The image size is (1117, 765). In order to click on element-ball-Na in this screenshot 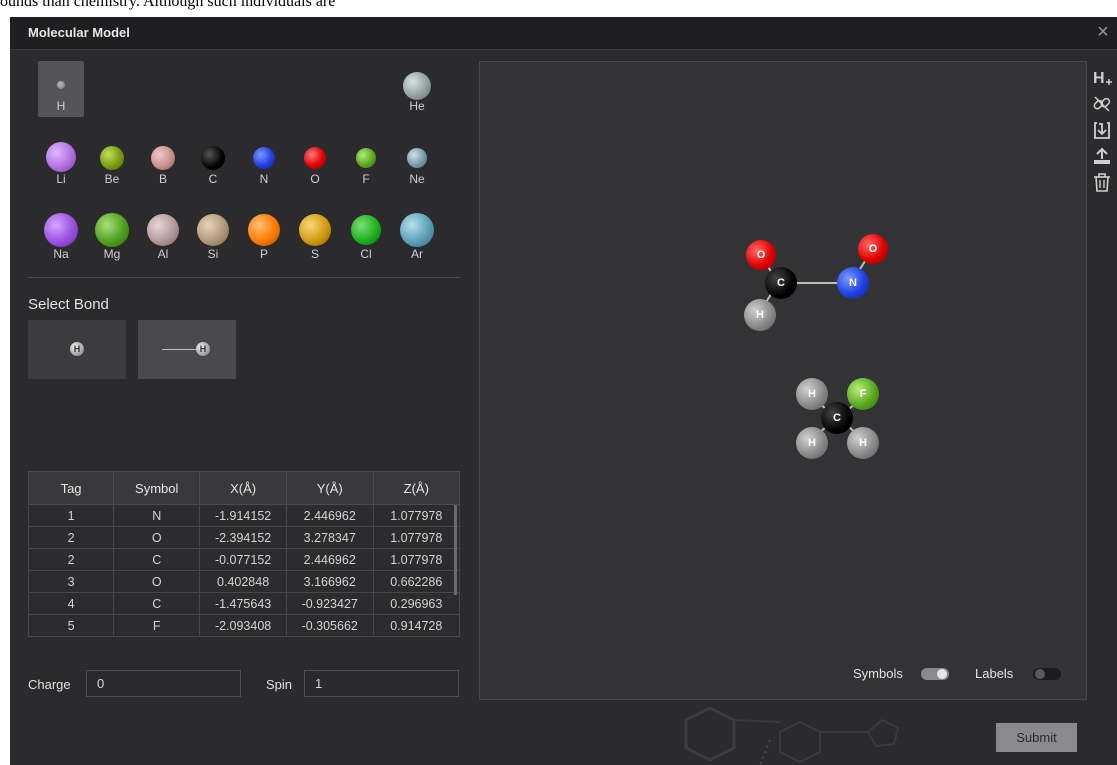, I will do `click(61, 230)`.